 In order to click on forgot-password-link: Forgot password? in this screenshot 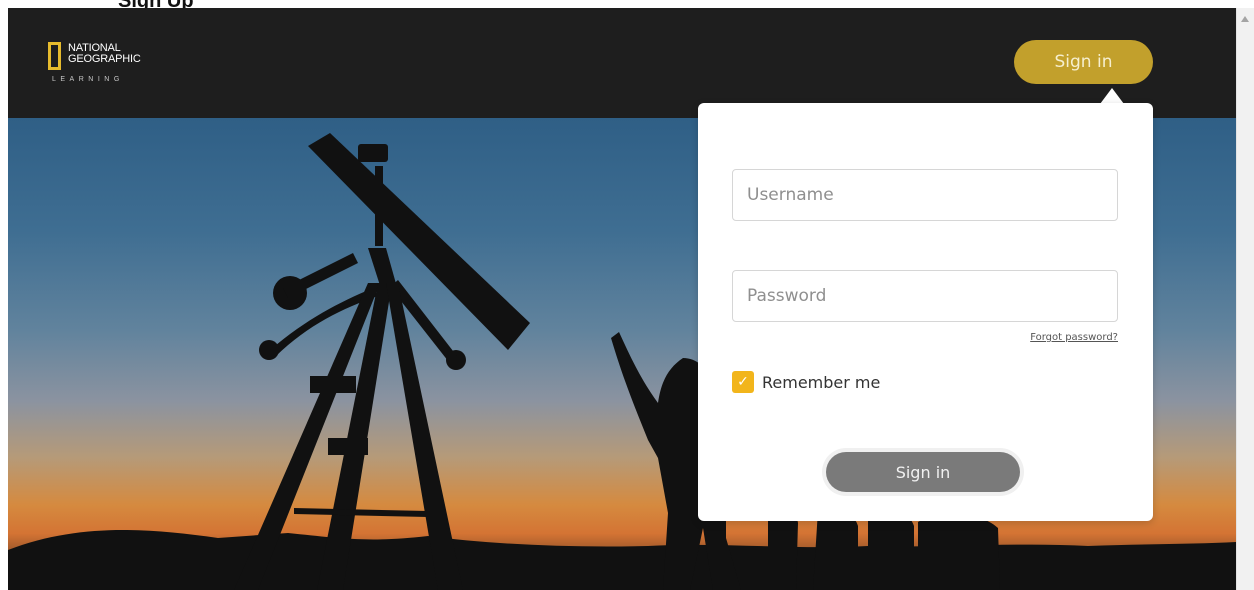, I will do `click(1068, 337)`.